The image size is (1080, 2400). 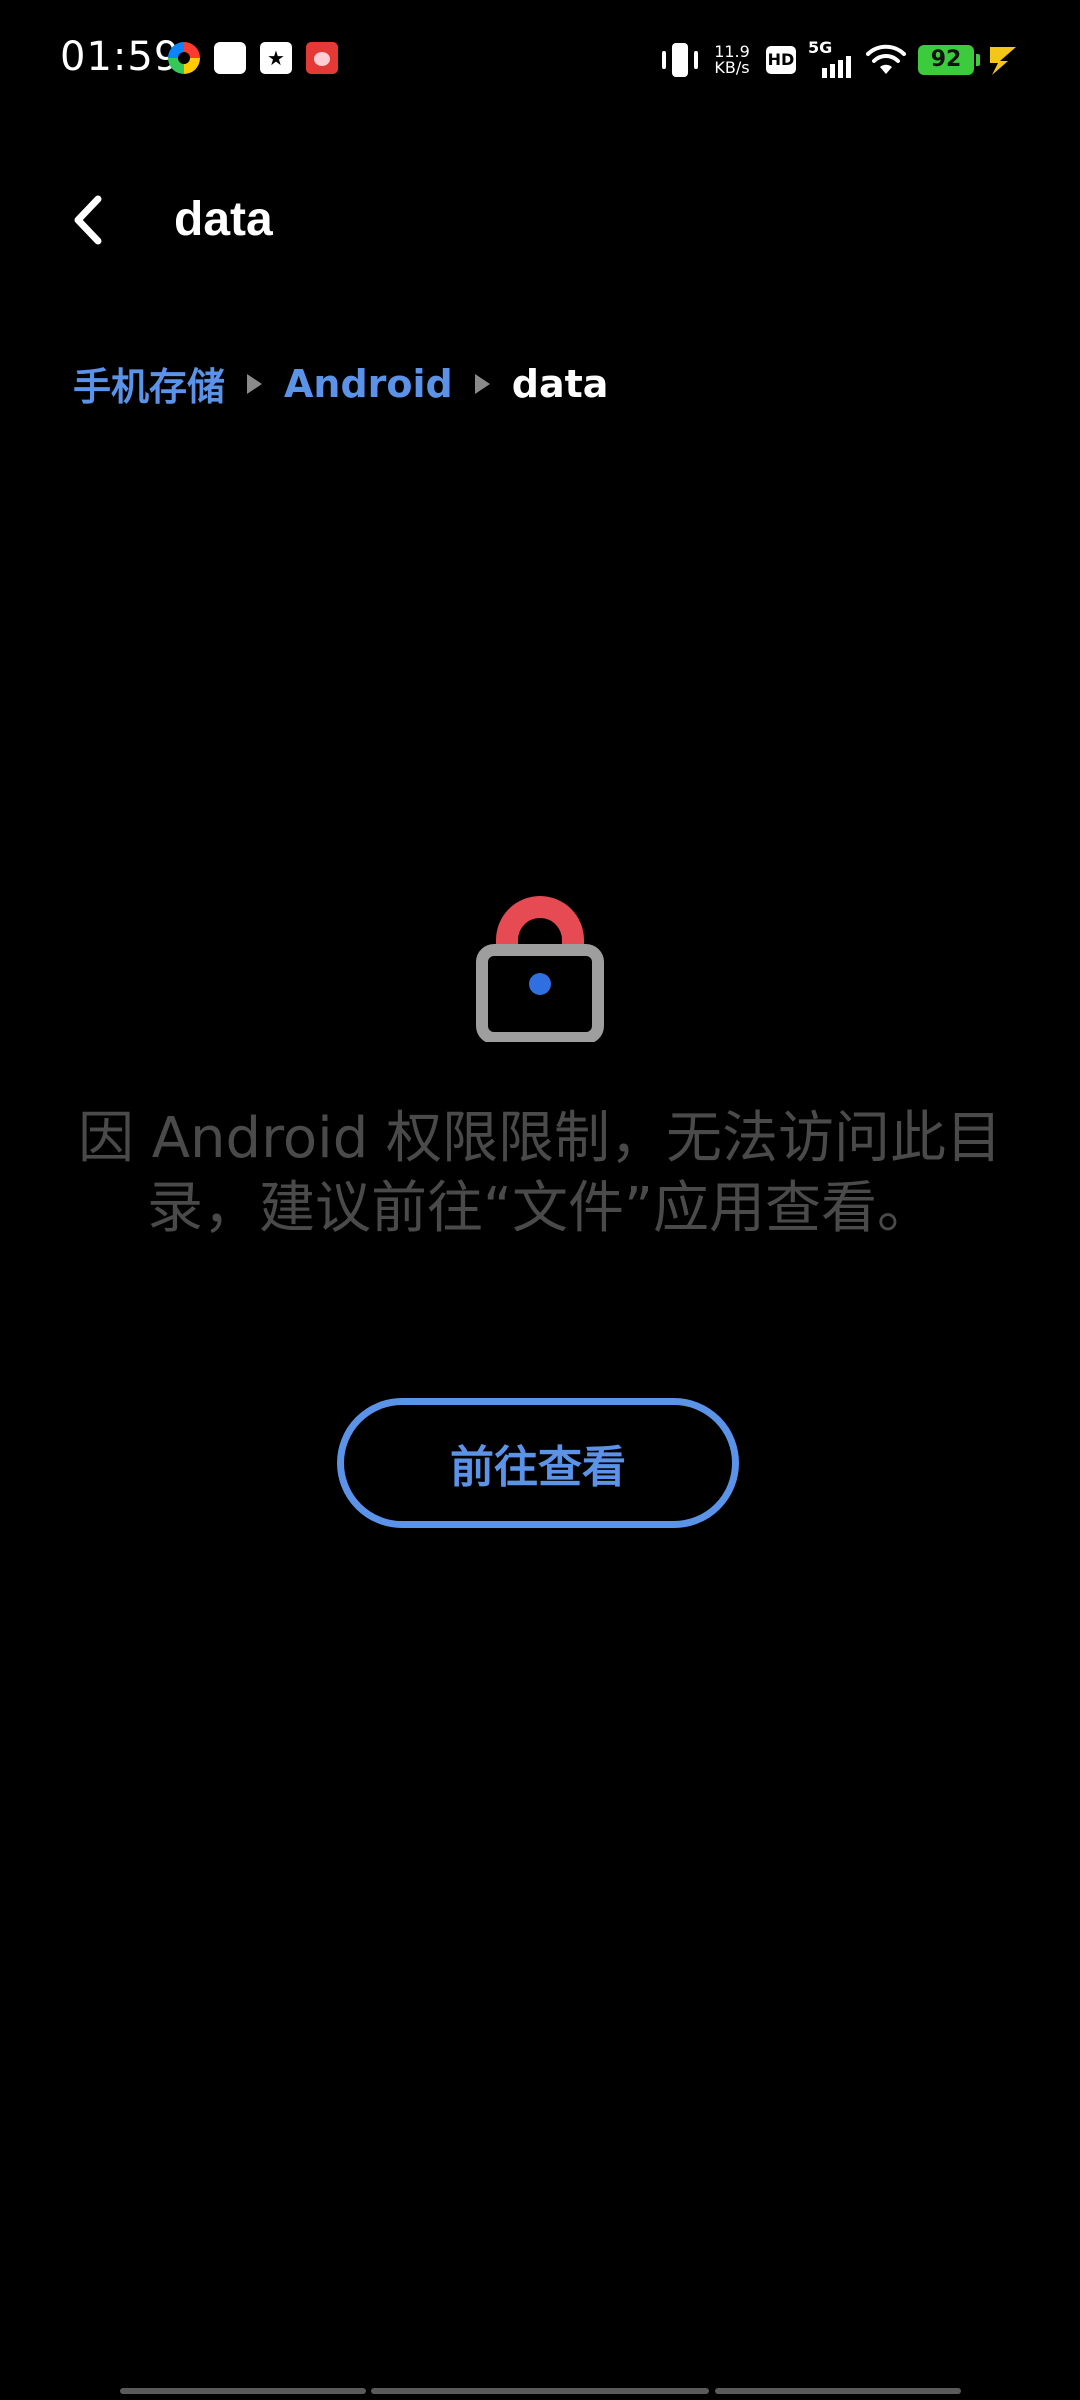 I want to click on vibrate-icon, so click(x=680, y=60).